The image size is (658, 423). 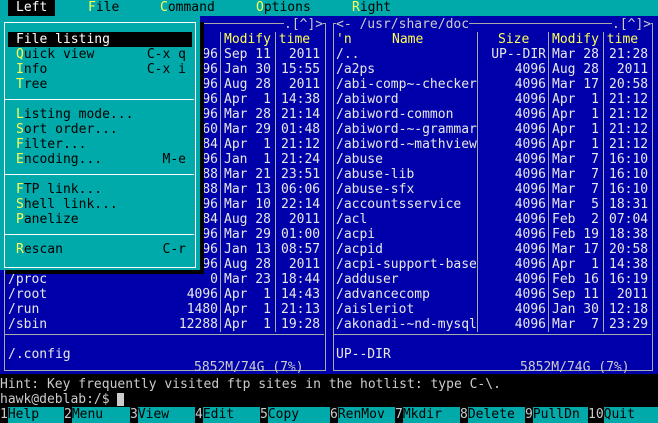 I want to click on left-row-date: Jan 1, so click(x=247, y=159).